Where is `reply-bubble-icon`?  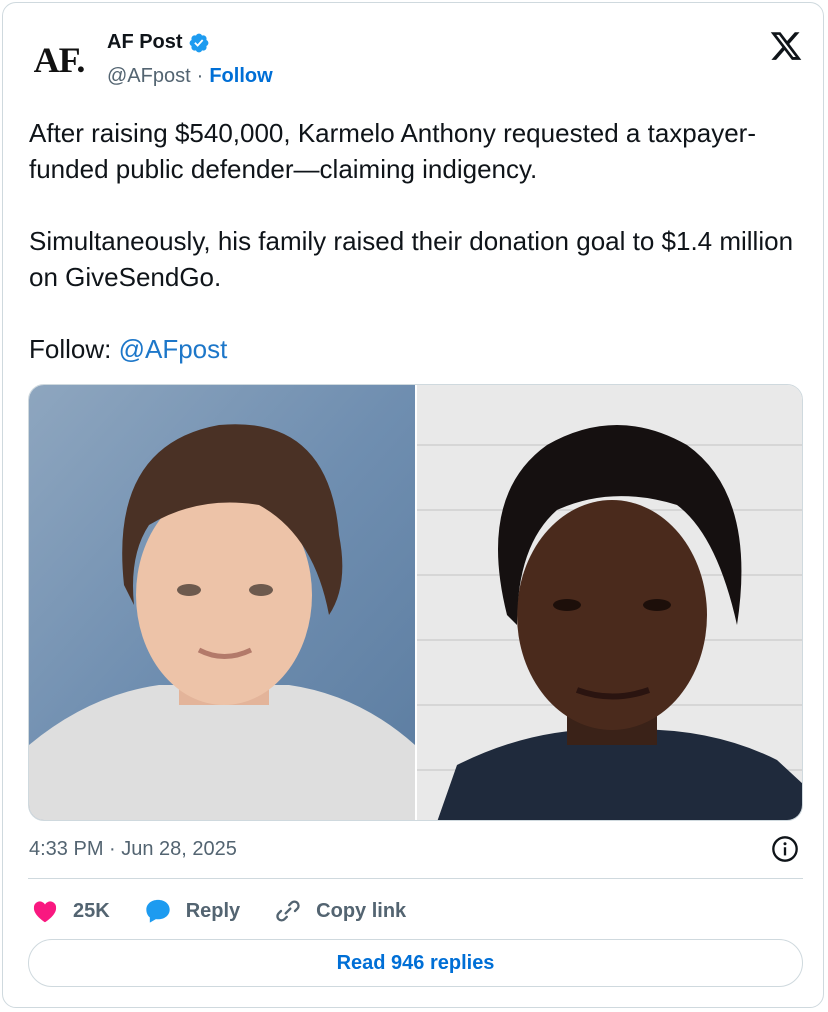 reply-bubble-icon is located at coordinates (158, 911).